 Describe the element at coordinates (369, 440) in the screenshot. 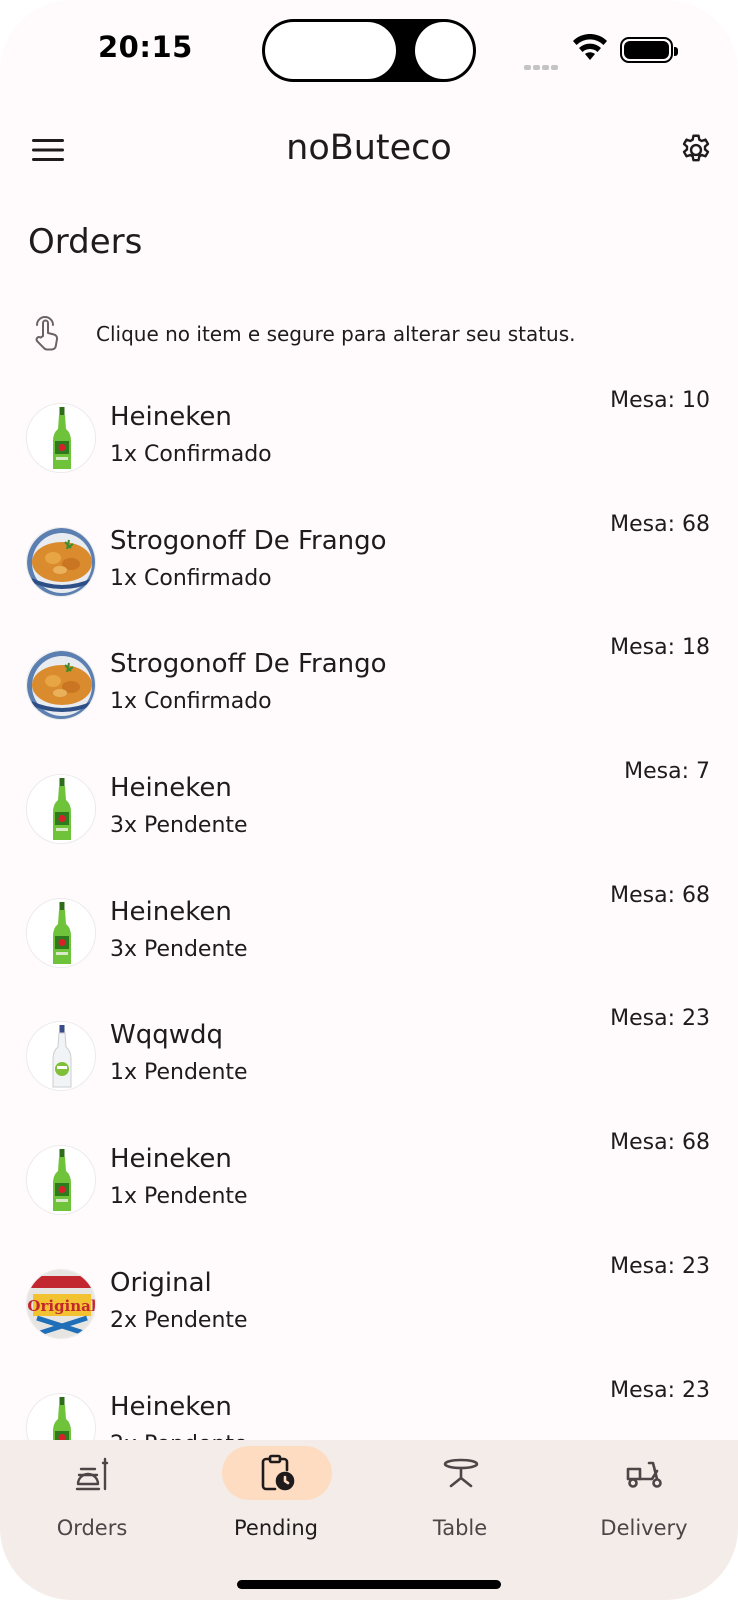

I see `order-item: Heineken 1x Confirmado Mesa: 10` at that location.